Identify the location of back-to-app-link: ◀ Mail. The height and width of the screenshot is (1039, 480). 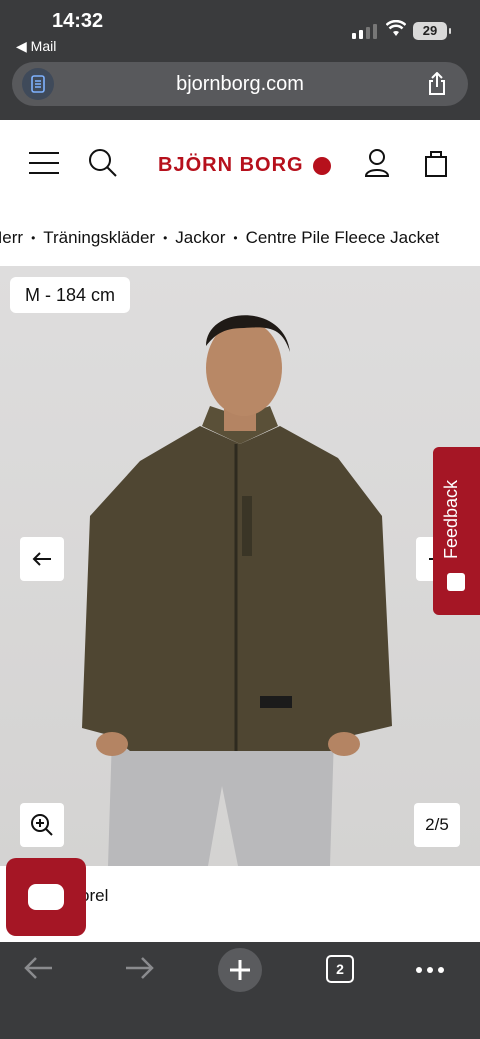
(36, 46).